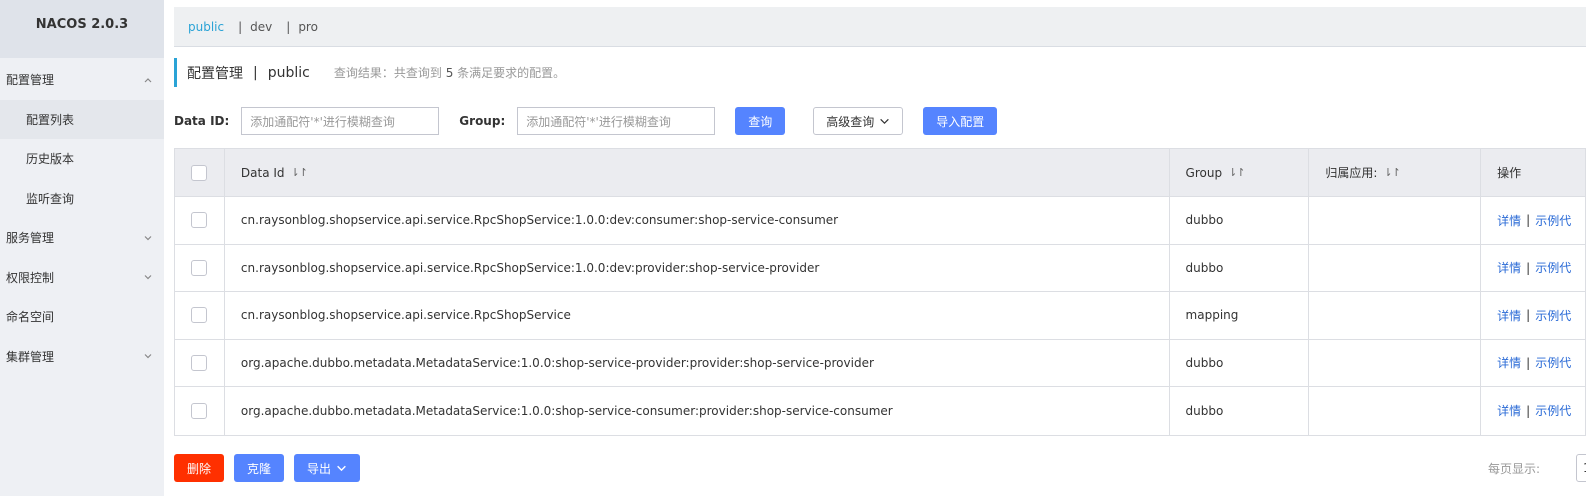 The image size is (1586, 496). What do you see at coordinates (1204, 172) in the screenshot?
I see `column-label: Group` at bounding box center [1204, 172].